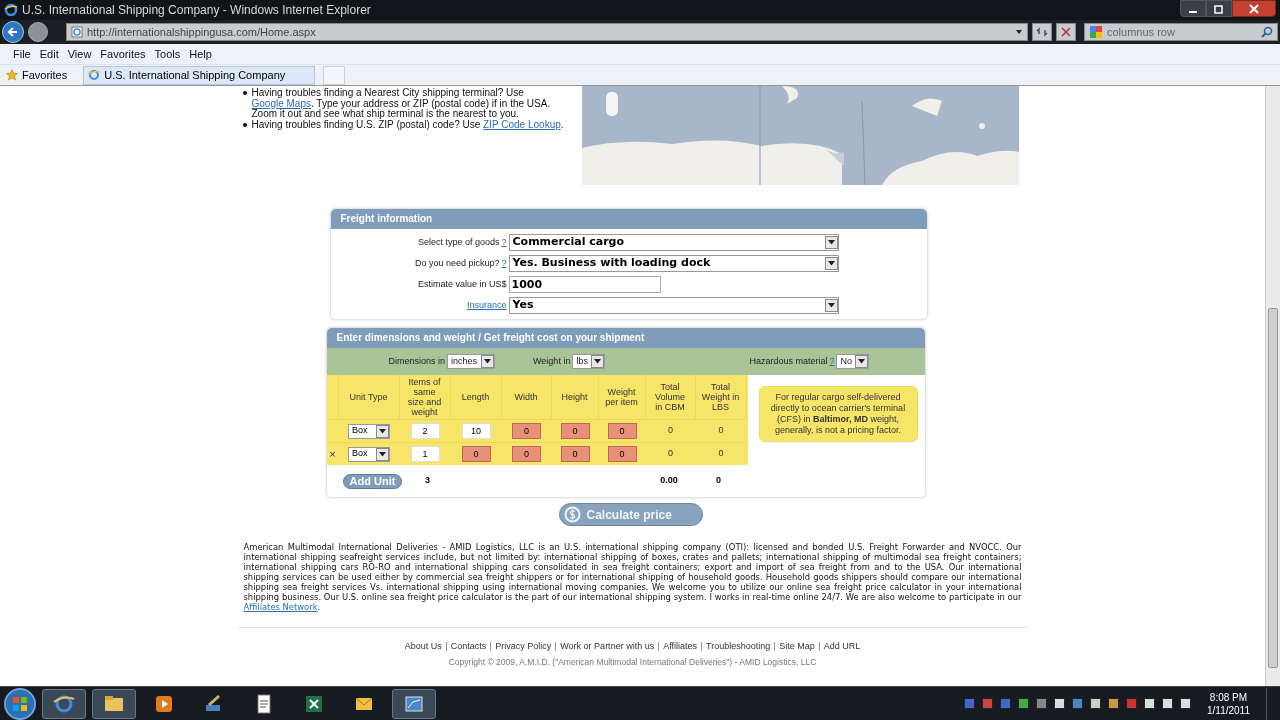 The height and width of the screenshot is (720, 1280). Describe the element at coordinates (486, 305) in the screenshot. I see `insurance-link: Insurance` at that location.